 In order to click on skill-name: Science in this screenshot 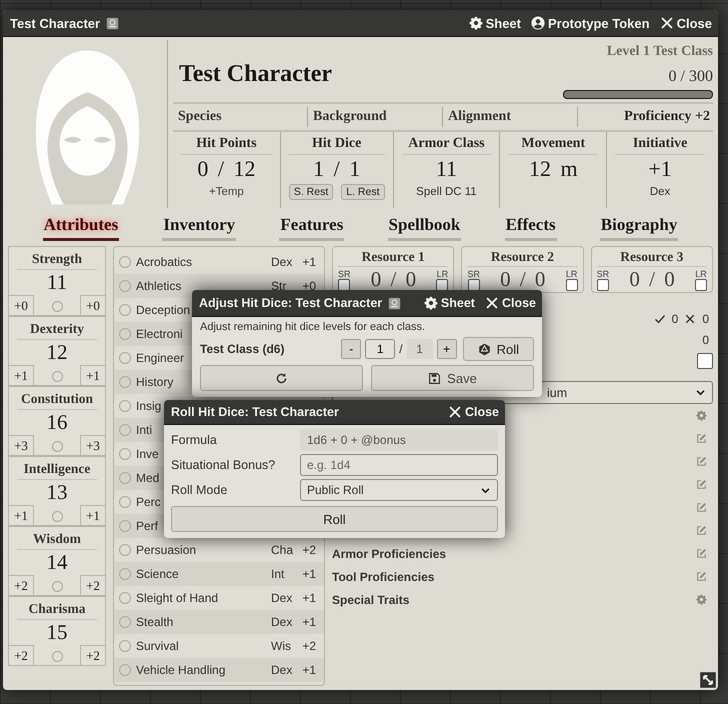, I will do `click(157, 574)`.